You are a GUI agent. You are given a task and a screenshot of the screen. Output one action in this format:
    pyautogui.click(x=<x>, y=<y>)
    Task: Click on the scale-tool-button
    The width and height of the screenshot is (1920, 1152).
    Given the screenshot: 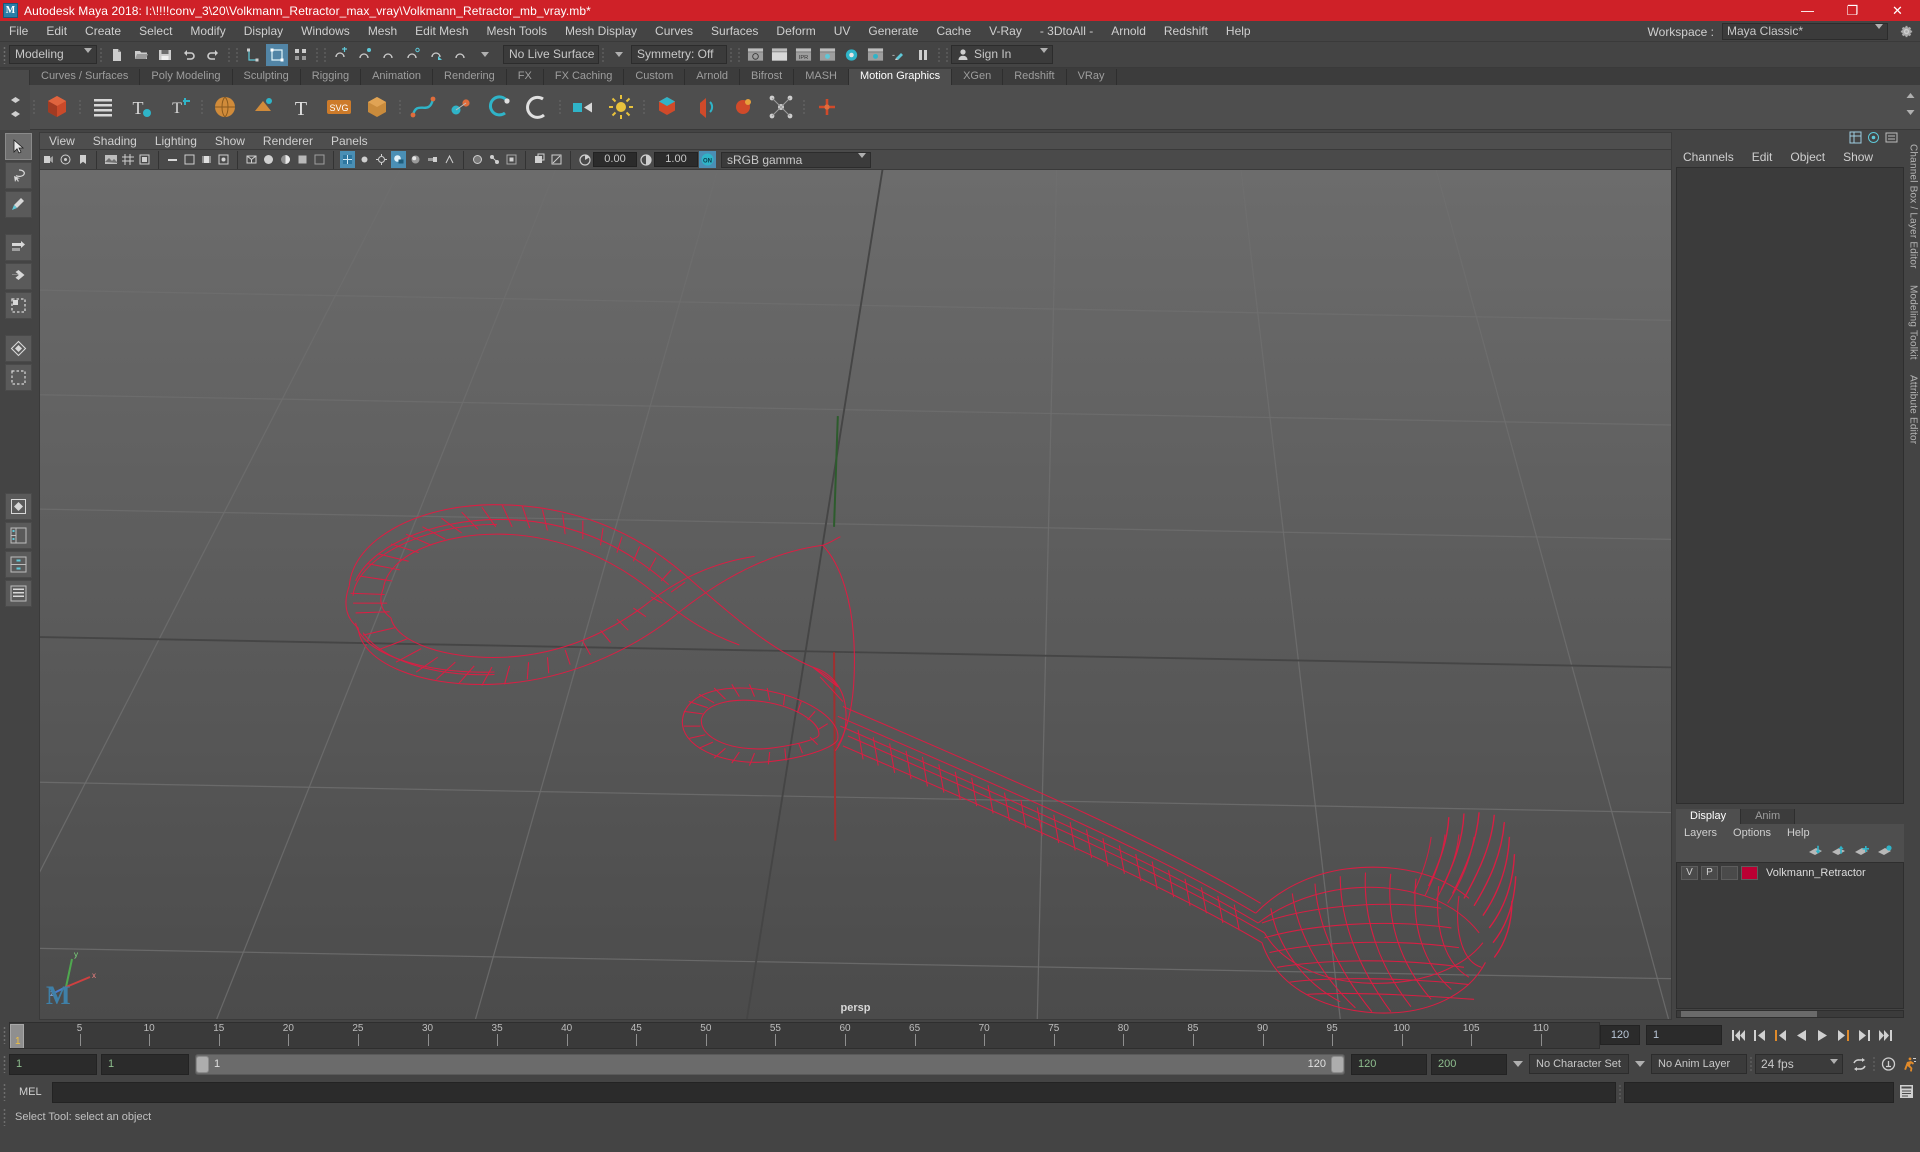 What is the action you would take?
    pyautogui.click(x=18, y=305)
    